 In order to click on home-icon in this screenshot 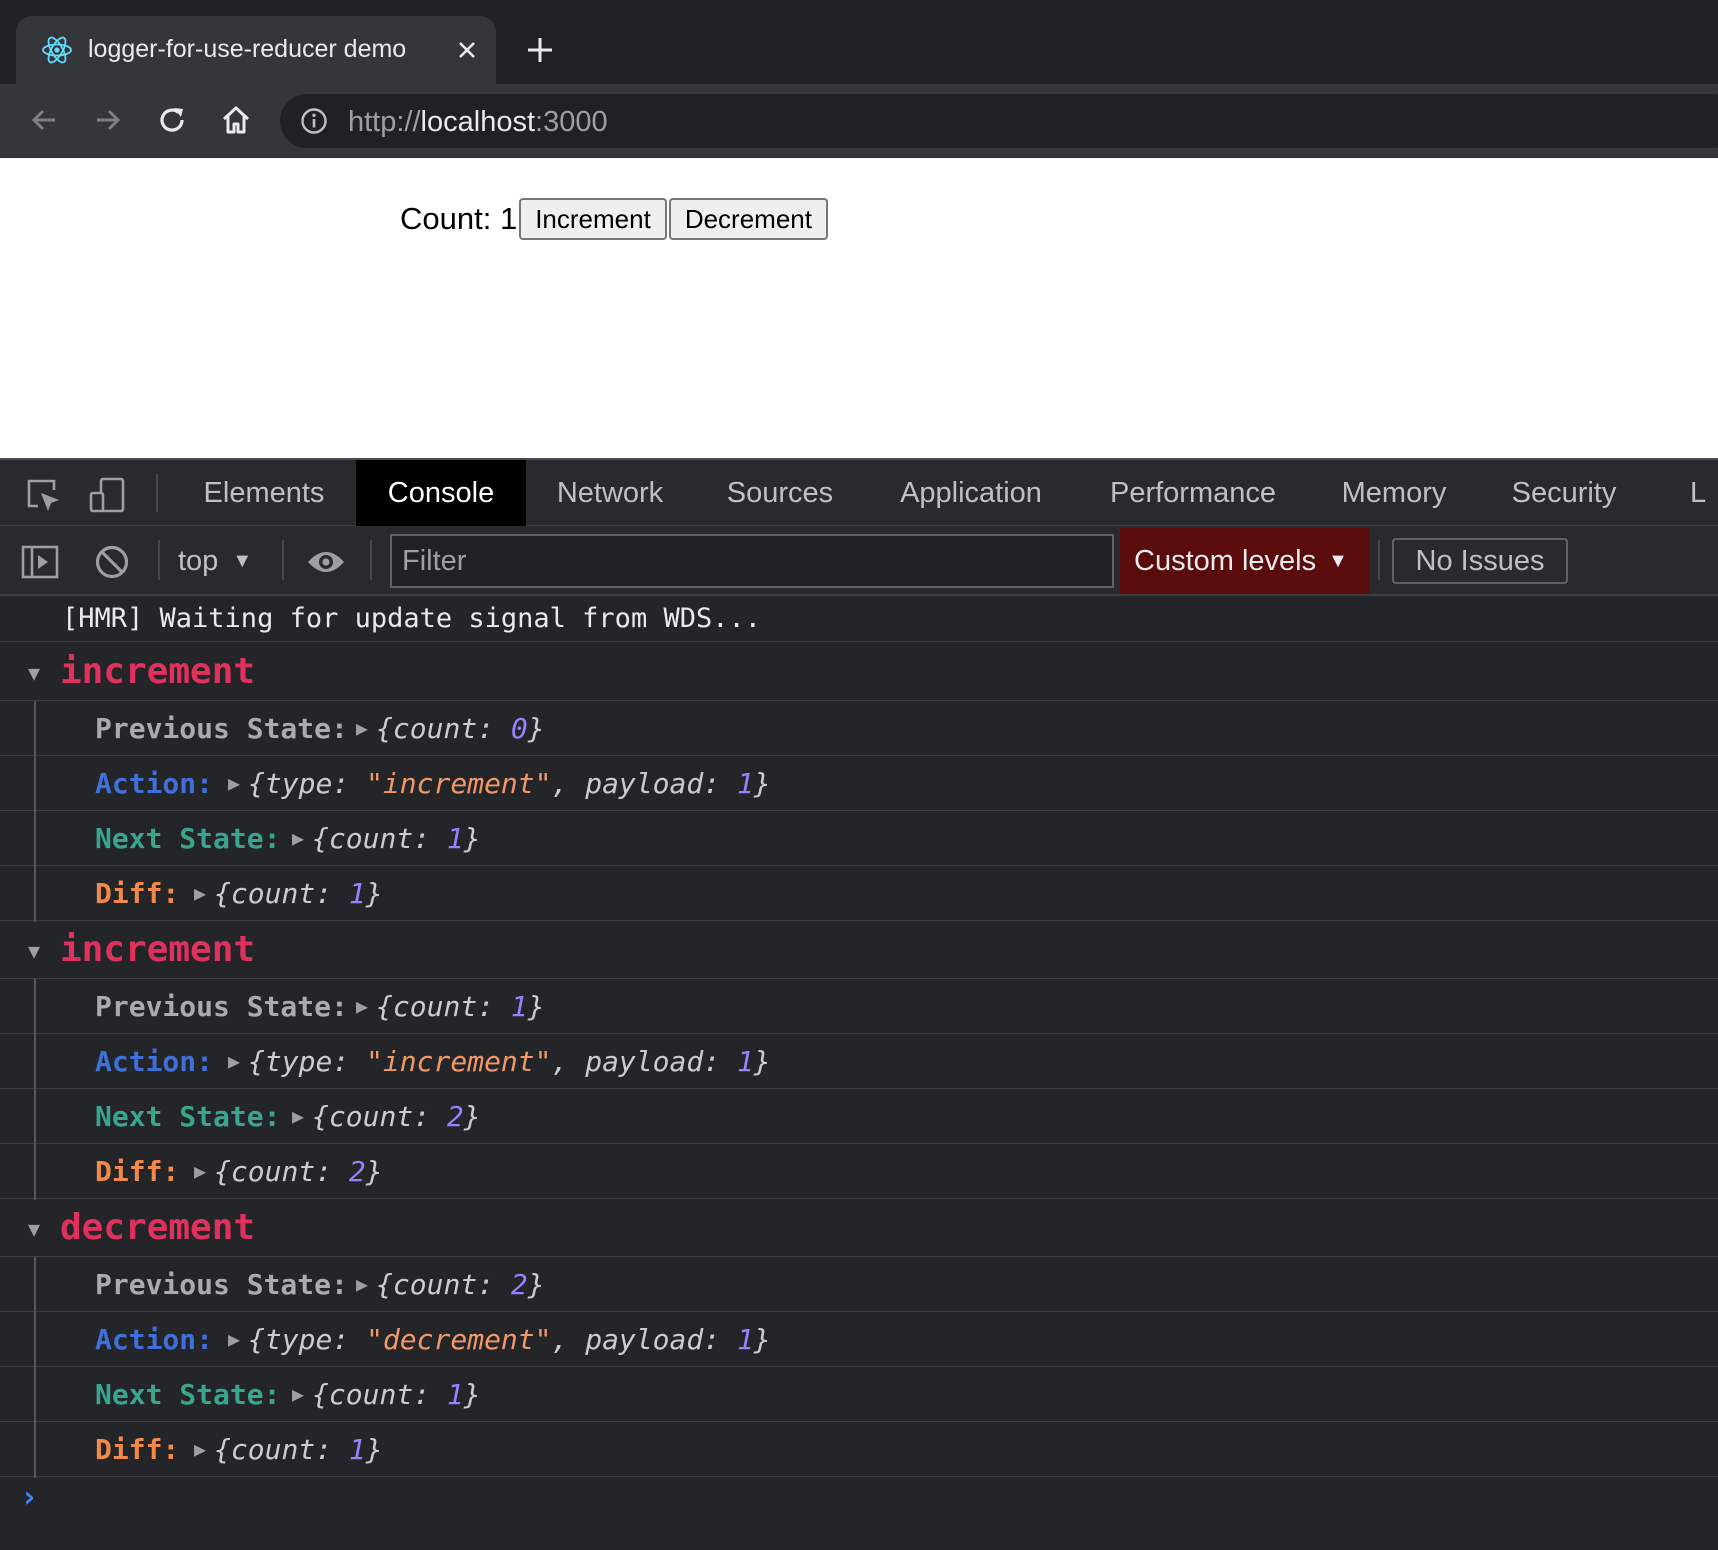, I will do `click(236, 120)`.